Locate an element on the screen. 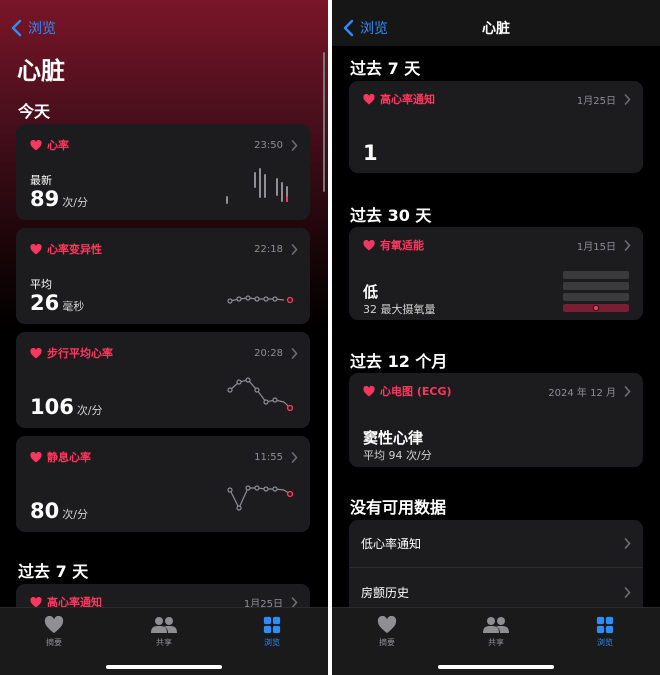 Image resolution: width=660 pixels, height=675 pixels. section-no-data: 没有可用数据 is located at coordinates (398, 507).